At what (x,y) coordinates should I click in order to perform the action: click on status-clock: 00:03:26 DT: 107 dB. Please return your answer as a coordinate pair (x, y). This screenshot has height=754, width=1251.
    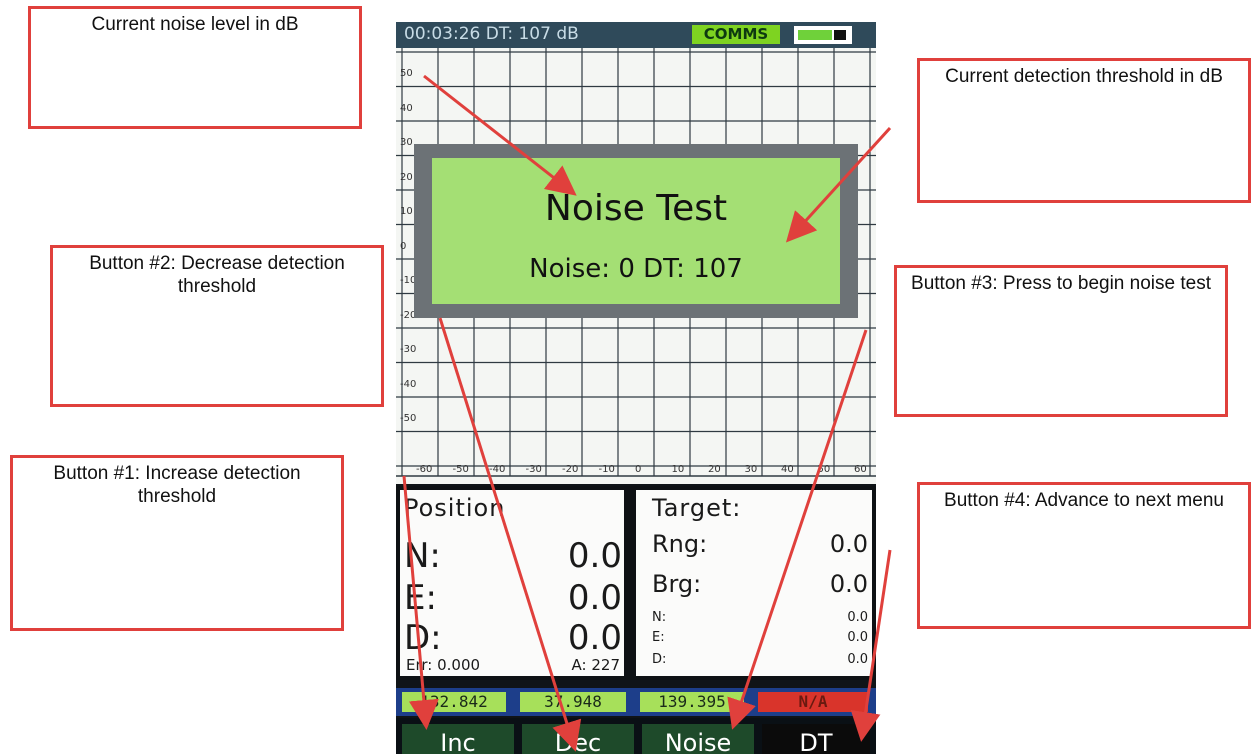
    Looking at the image, I should click on (491, 34).